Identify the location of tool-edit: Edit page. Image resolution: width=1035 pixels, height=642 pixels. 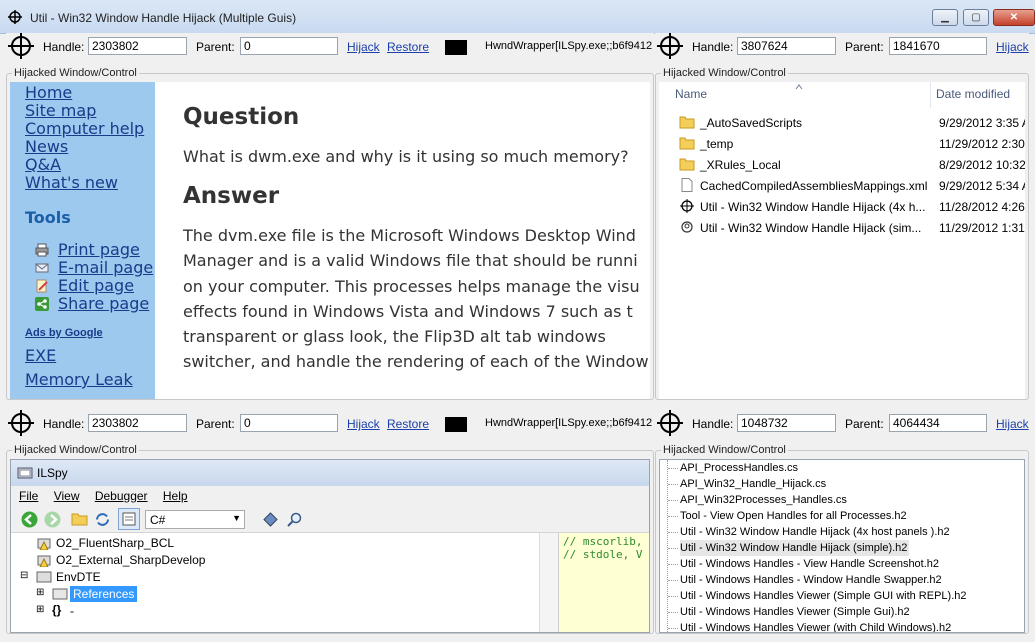
(95, 286).